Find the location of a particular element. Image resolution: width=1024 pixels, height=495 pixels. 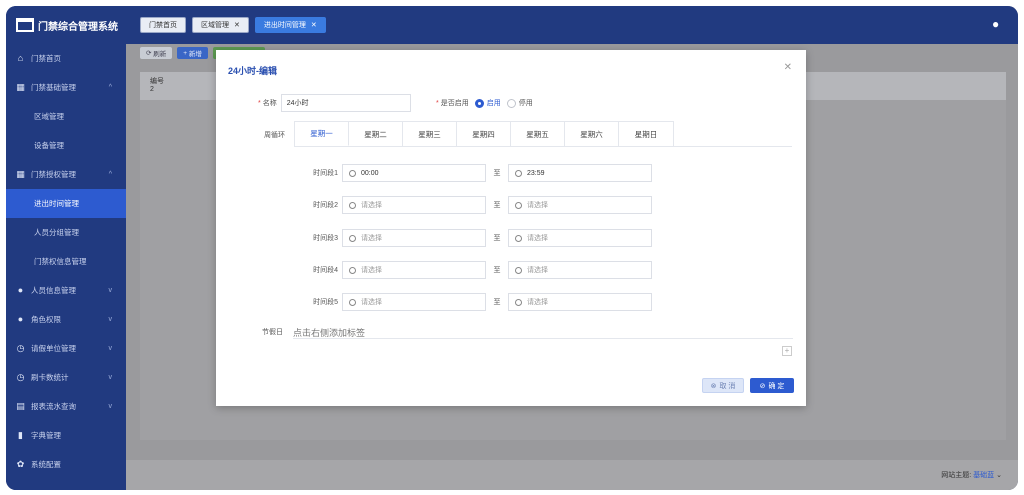

sidebar-item-basic: ▦ 门禁基础管理 ^ is located at coordinates (66, 87).